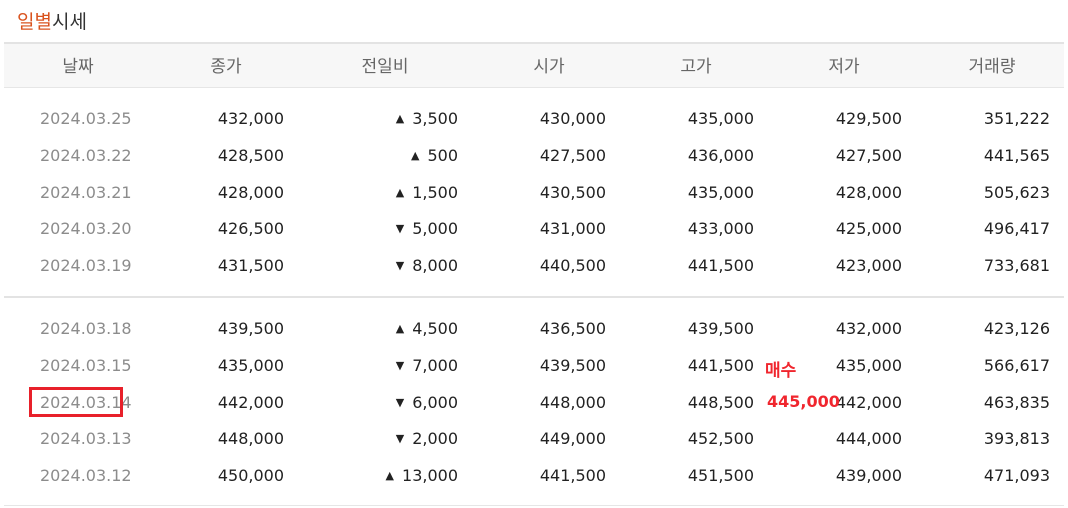  Describe the element at coordinates (86, 475) in the screenshot. I see `cell-date: 2024.03.12` at that location.